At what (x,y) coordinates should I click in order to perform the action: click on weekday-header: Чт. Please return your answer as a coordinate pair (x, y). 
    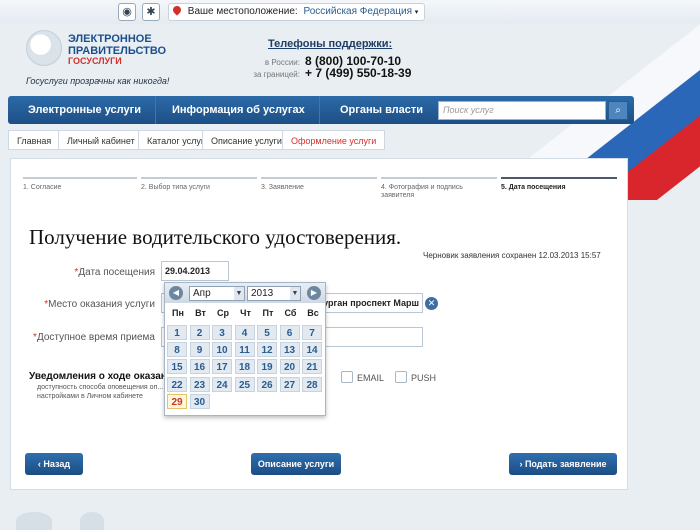
    Looking at the image, I should click on (245, 313).